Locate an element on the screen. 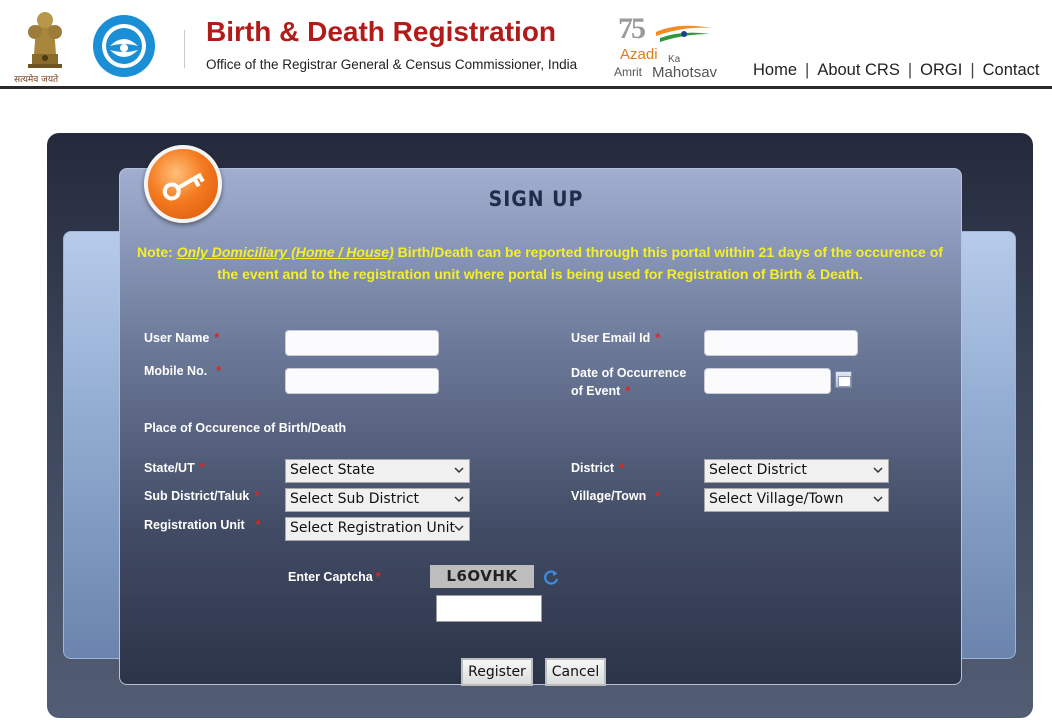  subdistrict-select: Select Sub District is located at coordinates (377, 500).